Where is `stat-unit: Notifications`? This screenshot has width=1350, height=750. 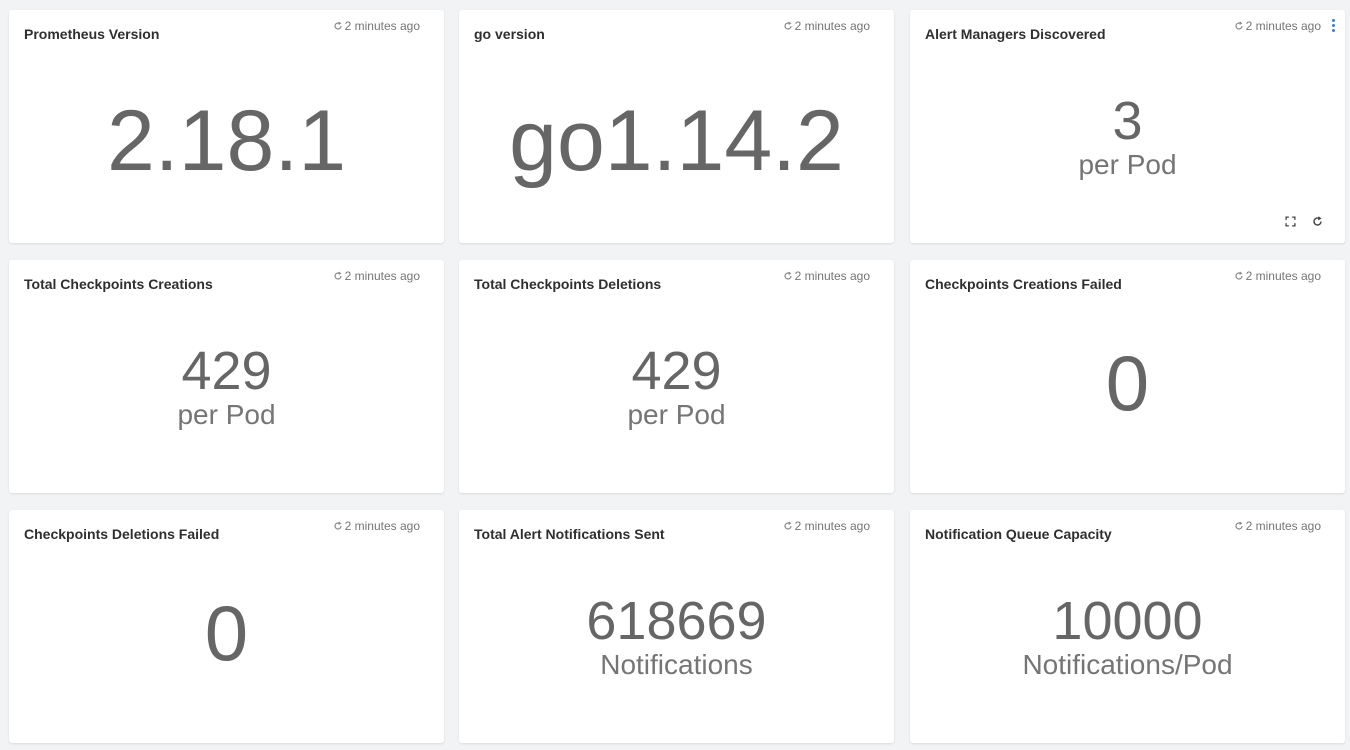
stat-unit: Notifications is located at coordinates (676, 664).